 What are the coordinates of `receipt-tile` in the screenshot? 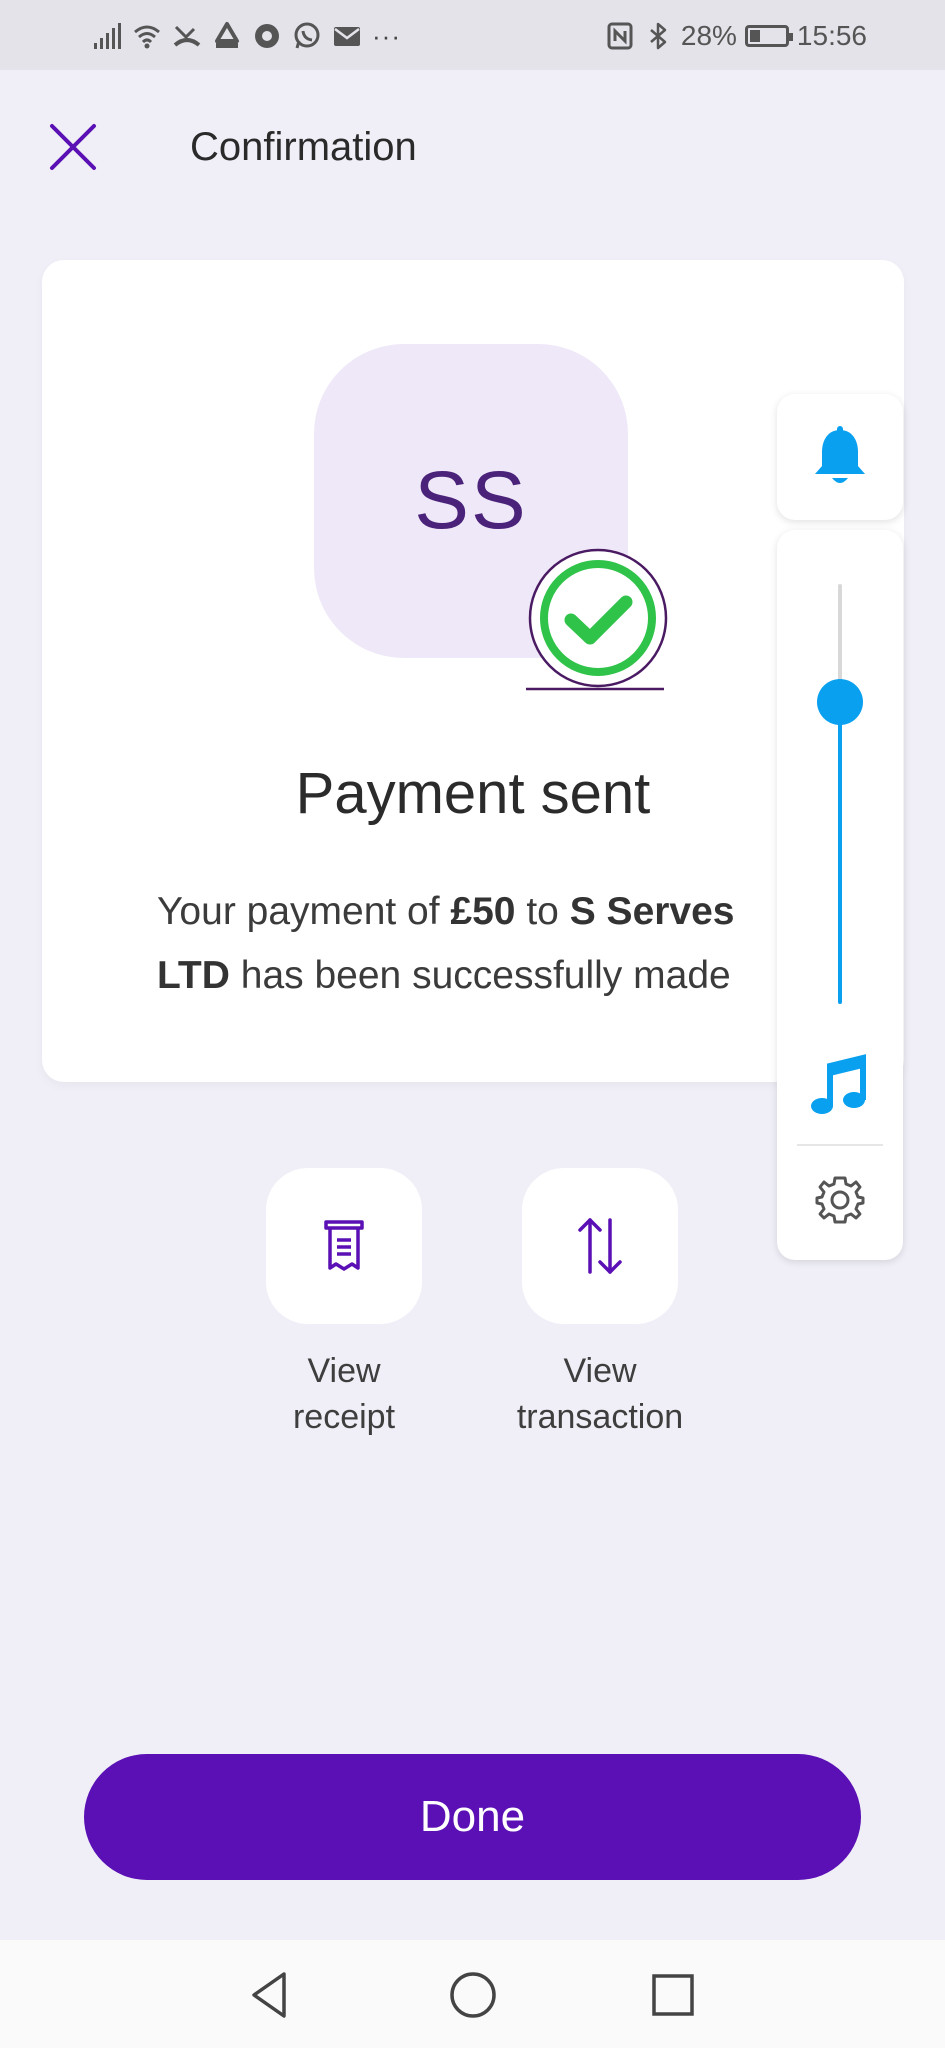 It's located at (344, 1246).